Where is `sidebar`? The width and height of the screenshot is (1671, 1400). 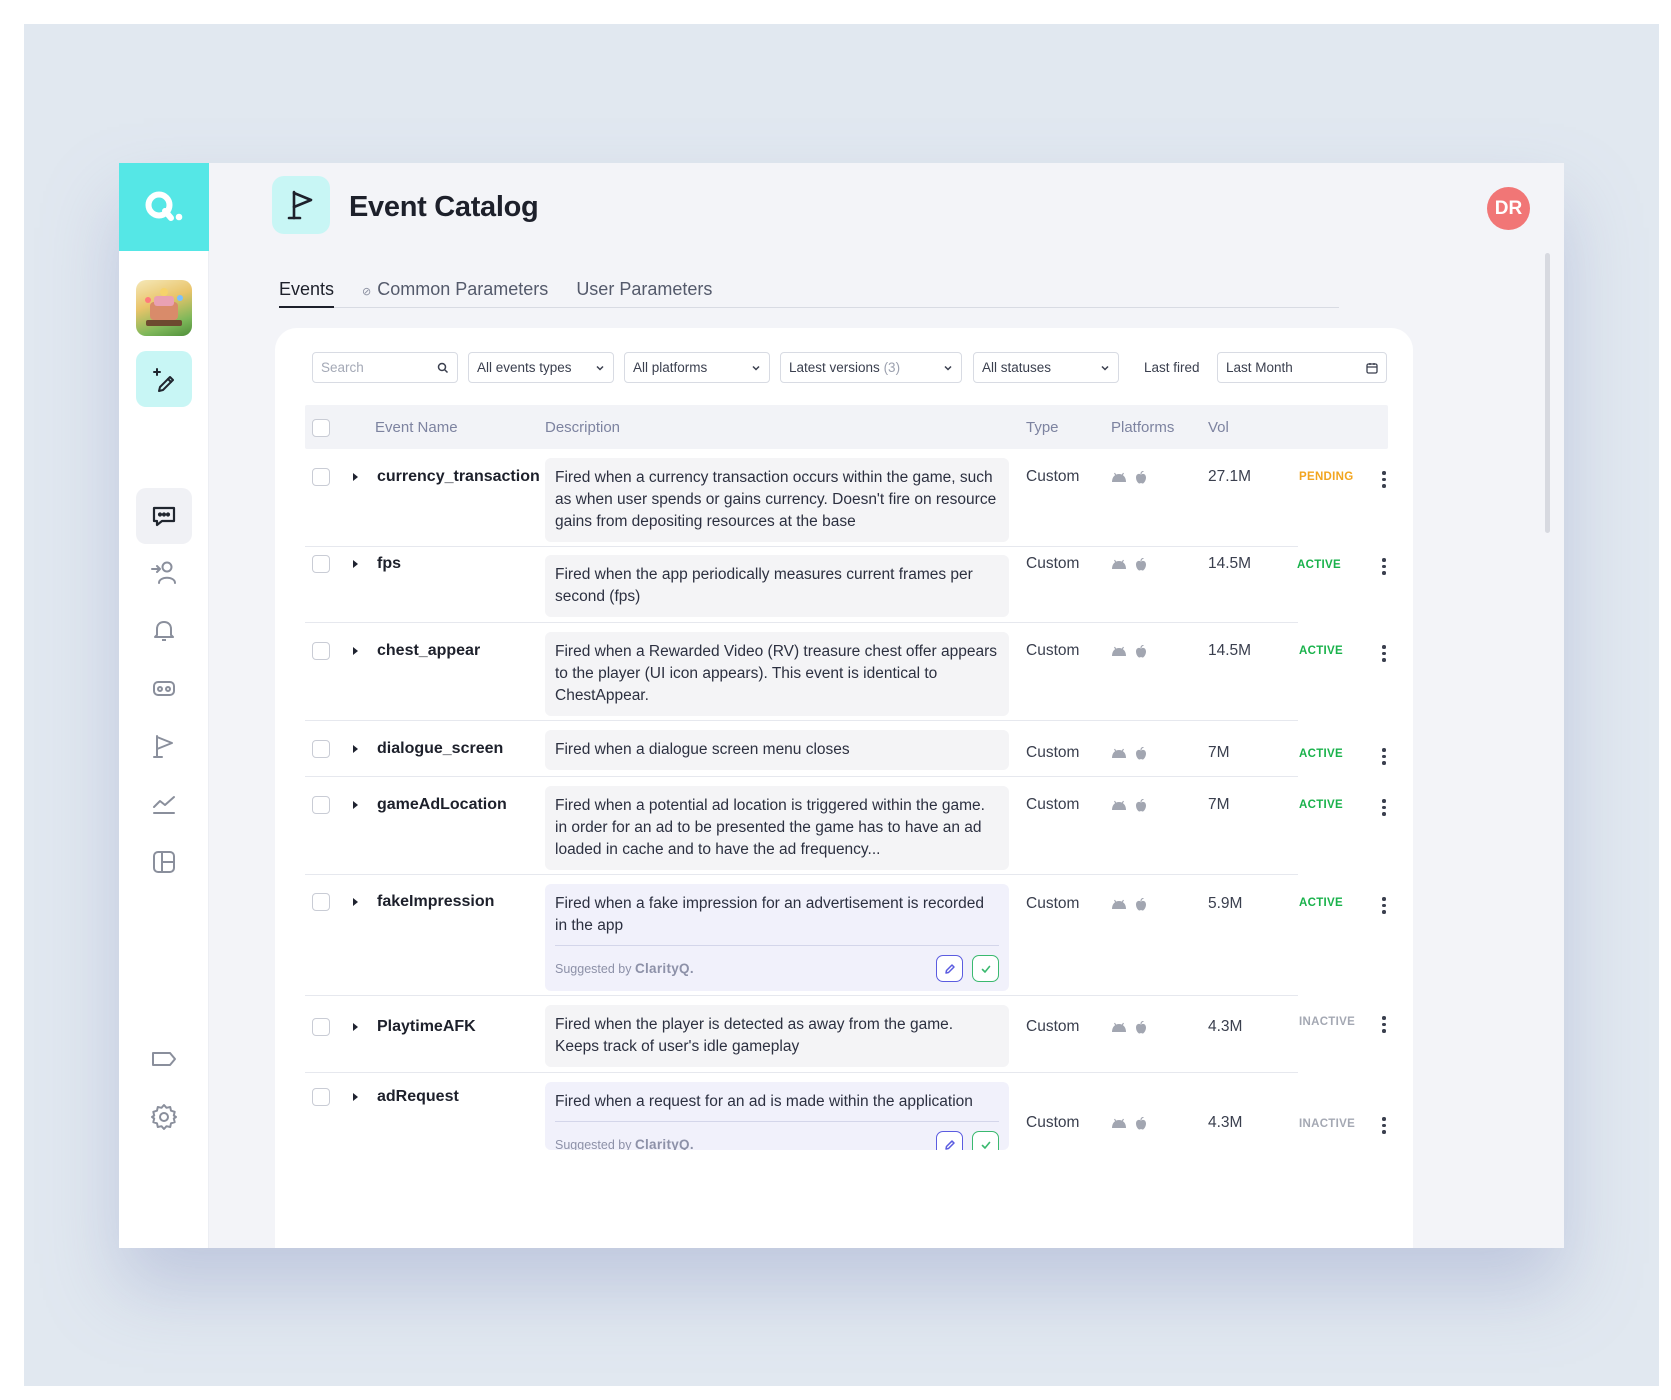 sidebar is located at coordinates (164, 705).